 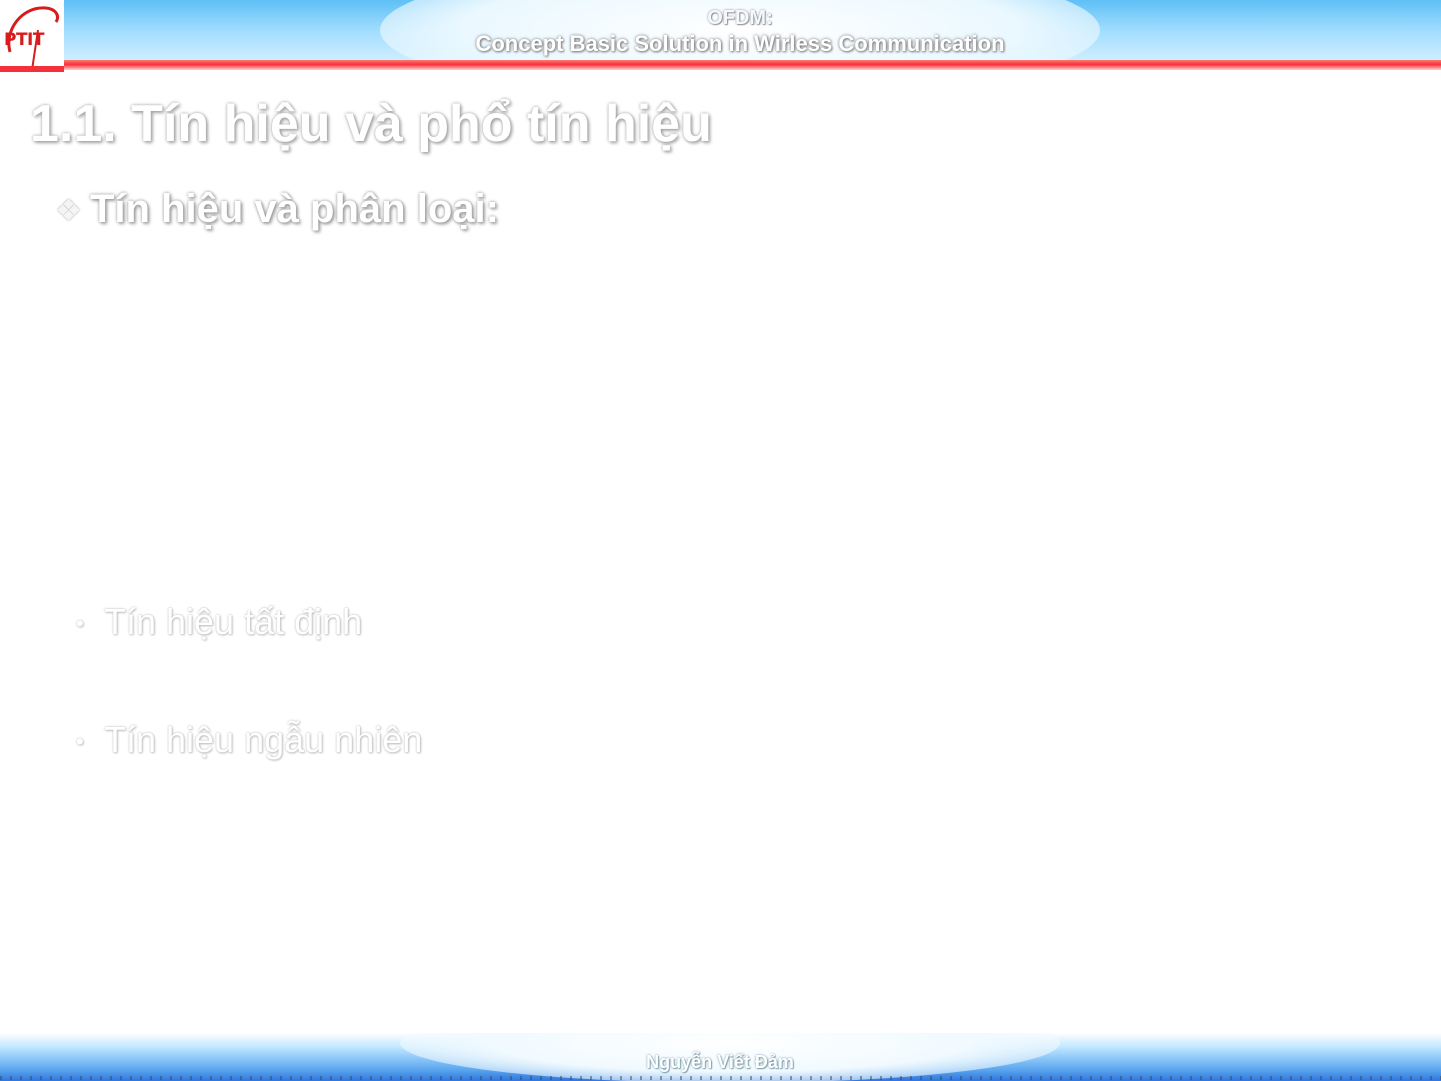 I want to click on subheading-text: Tín hiệu và phân loại:, so click(x=294, y=209).